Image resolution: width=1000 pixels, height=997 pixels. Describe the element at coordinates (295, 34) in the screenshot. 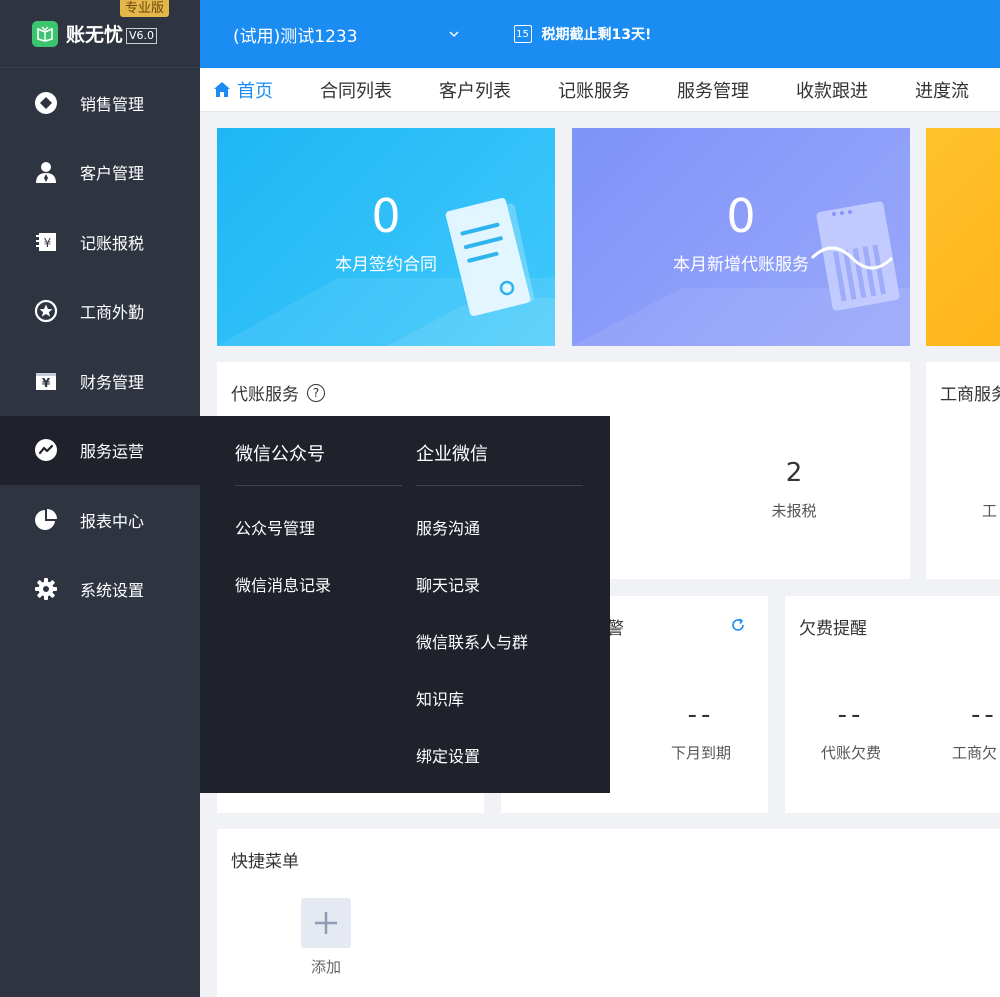

I see `org-selector: (试用)测试1233` at that location.